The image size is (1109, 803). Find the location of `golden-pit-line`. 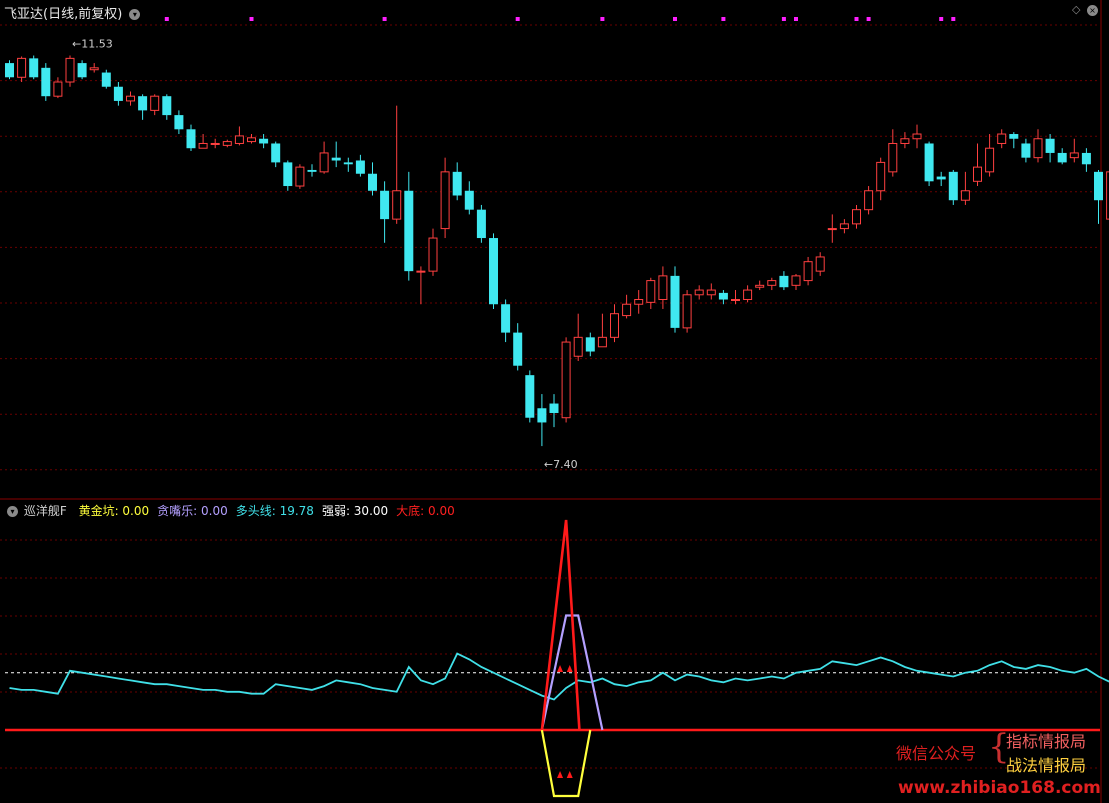

golden-pit-line is located at coordinates (566, 763).